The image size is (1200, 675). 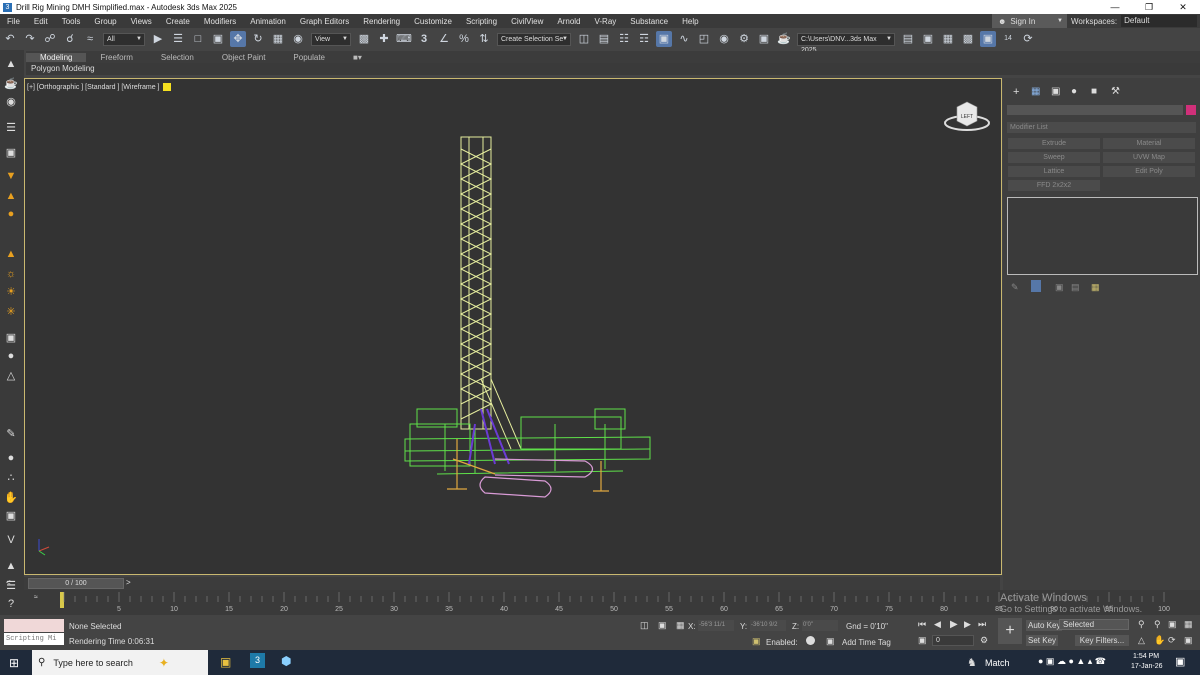 I want to click on chevron-left-icon: <, so click(x=8, y=582).